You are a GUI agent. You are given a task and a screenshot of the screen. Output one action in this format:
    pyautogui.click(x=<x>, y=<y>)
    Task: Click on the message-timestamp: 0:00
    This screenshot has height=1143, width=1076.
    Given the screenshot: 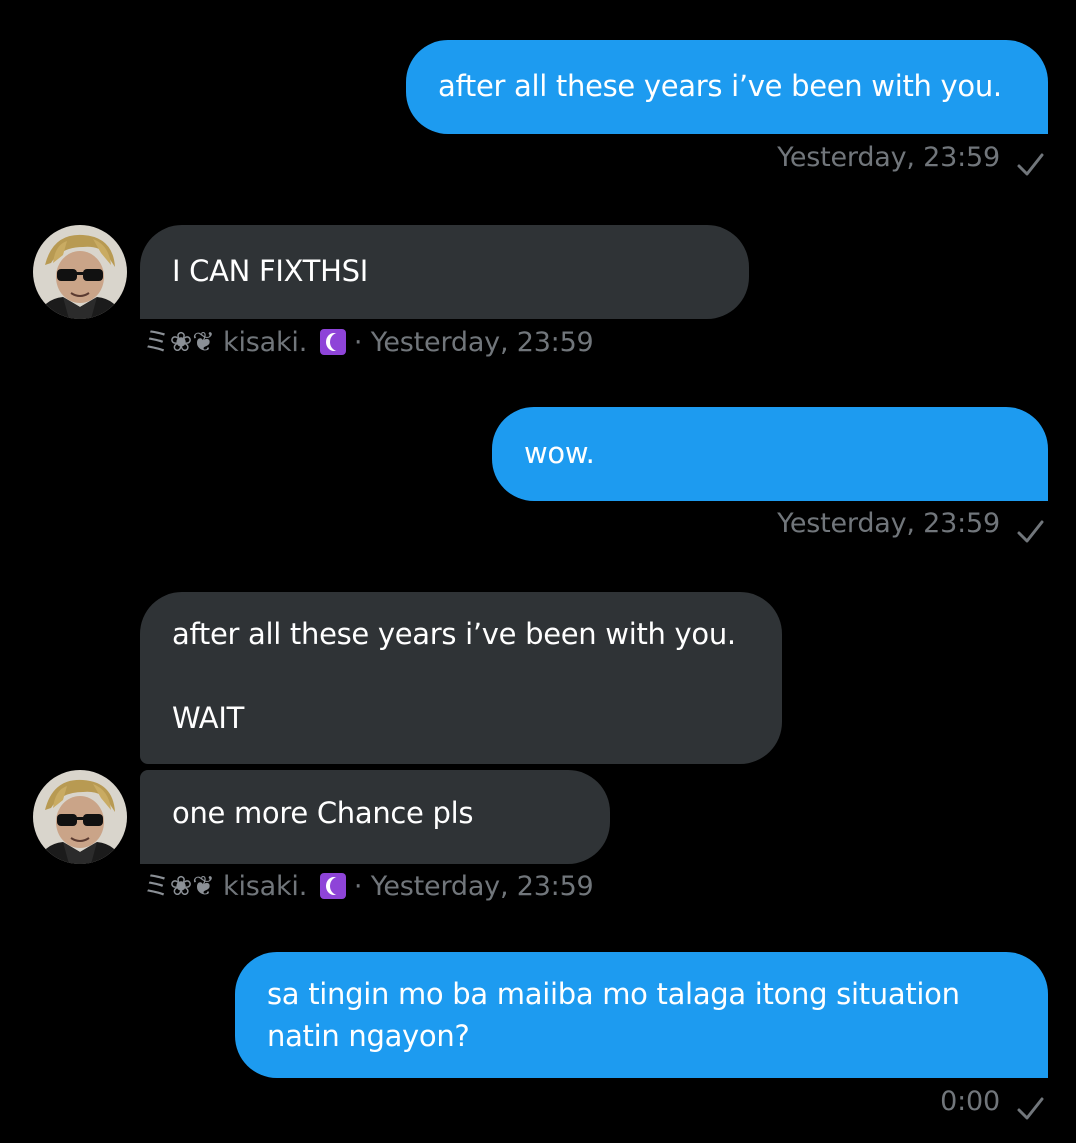 What is the action you would take?
    pyautogui.click(x=970, y=1101)
    